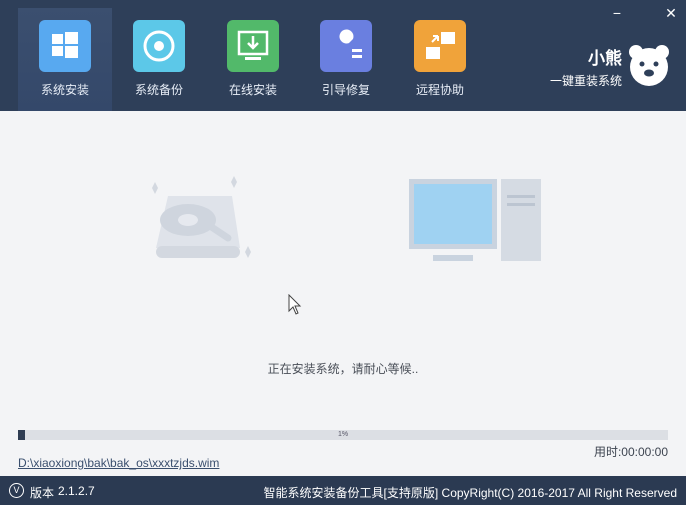  I want to click on computer-icon, so click(475, 220).